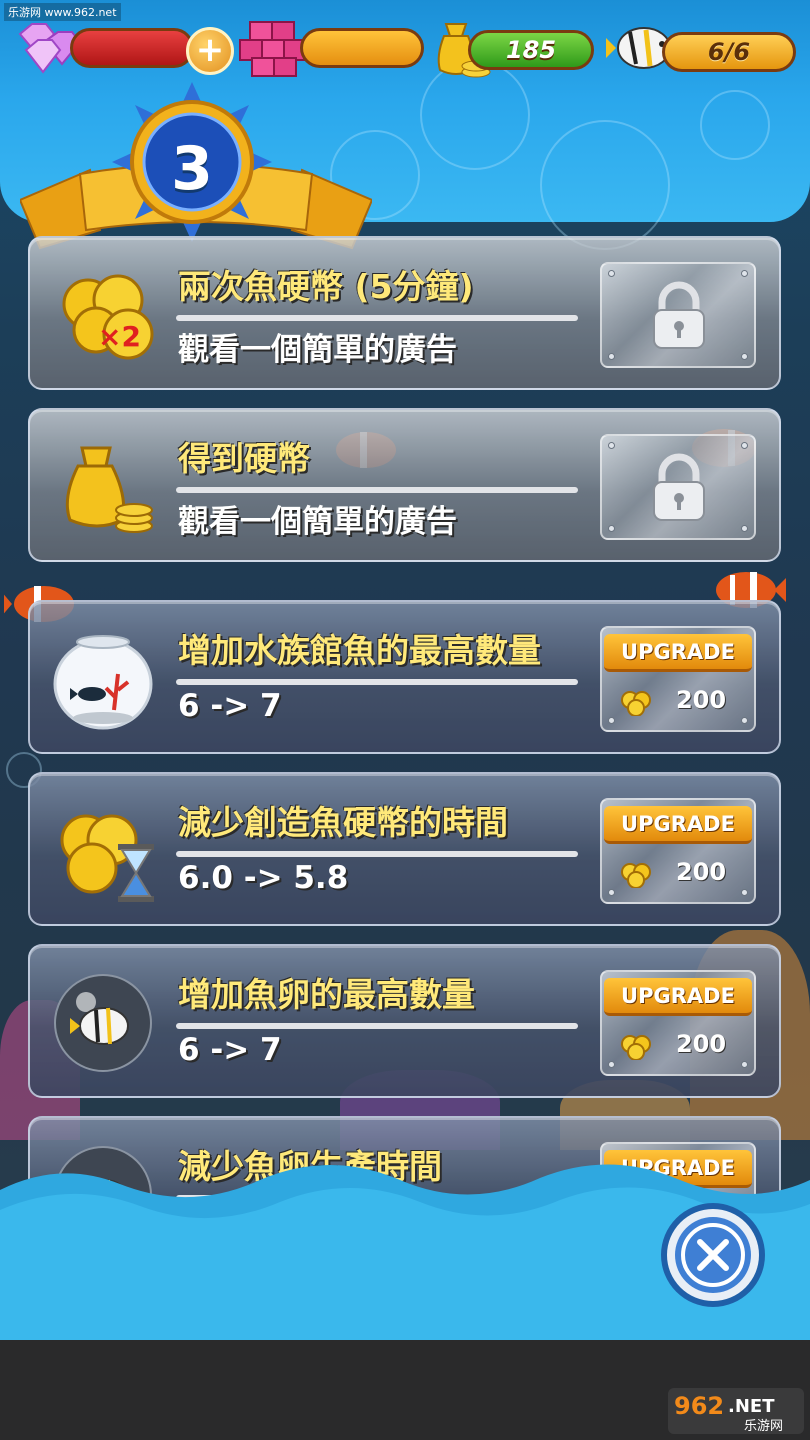 The height and width of the screenshot is (1440, 810). Describe the element at coordinates (273, 49) in the screenshot. I see `pink-cubes-icon` at that location.